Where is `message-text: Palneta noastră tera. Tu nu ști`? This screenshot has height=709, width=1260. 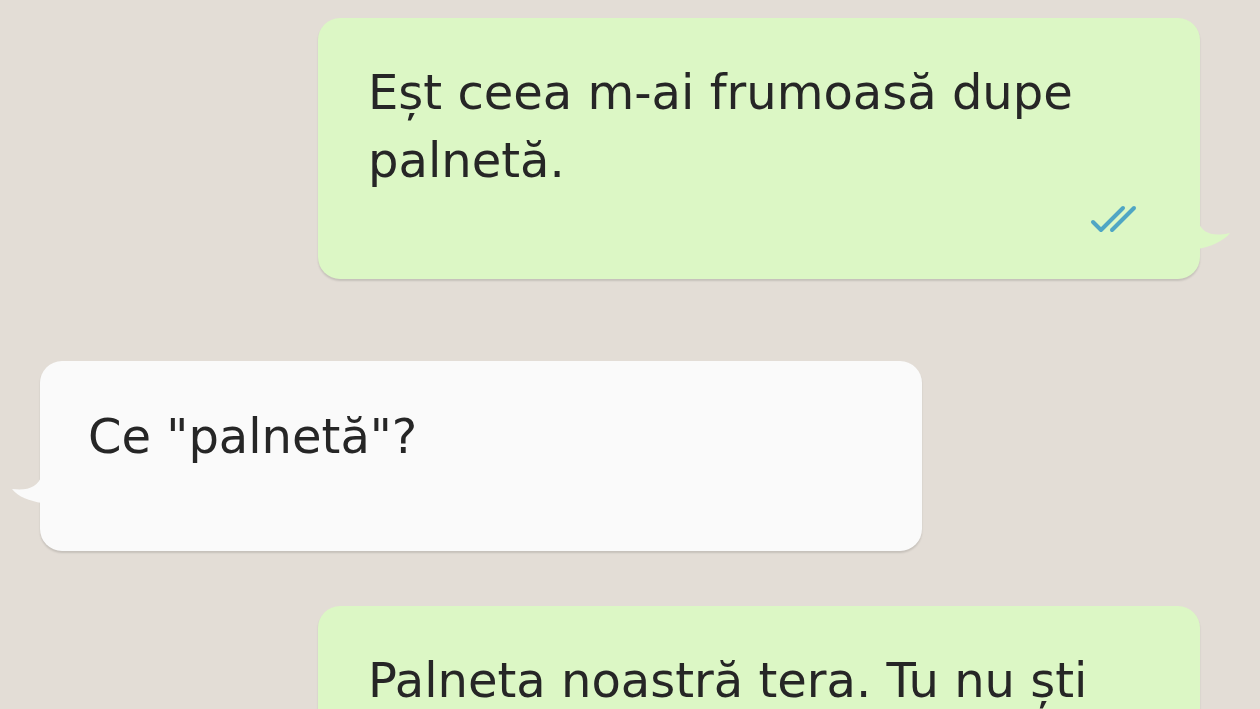 message-text: Palneta noastră tera. Tu nu ști is located at coordinates (728, 680).